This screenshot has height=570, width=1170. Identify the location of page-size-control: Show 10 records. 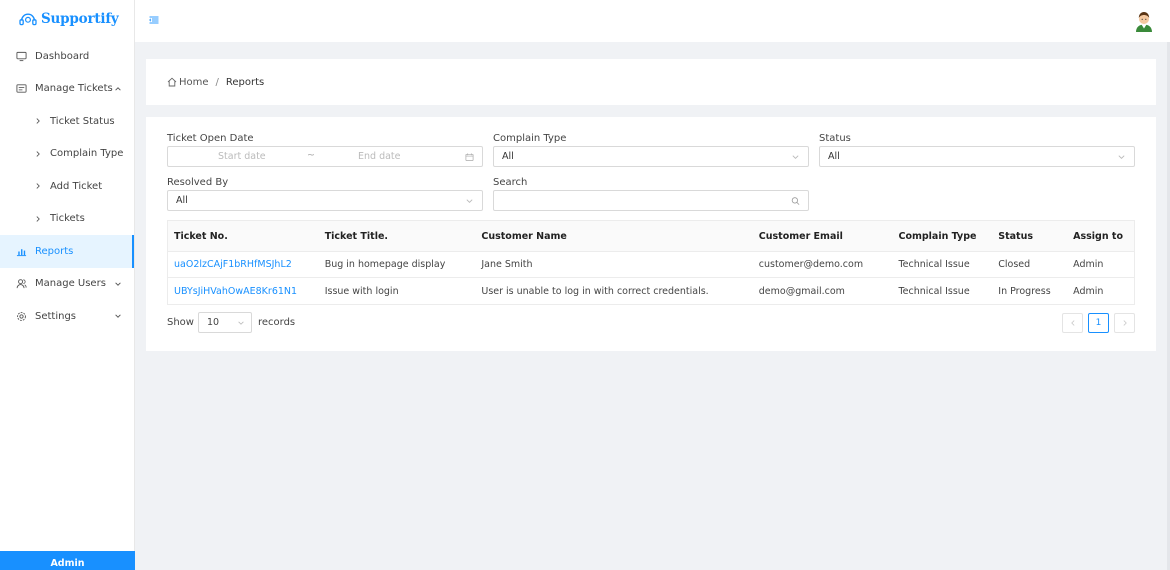
(231, 322).